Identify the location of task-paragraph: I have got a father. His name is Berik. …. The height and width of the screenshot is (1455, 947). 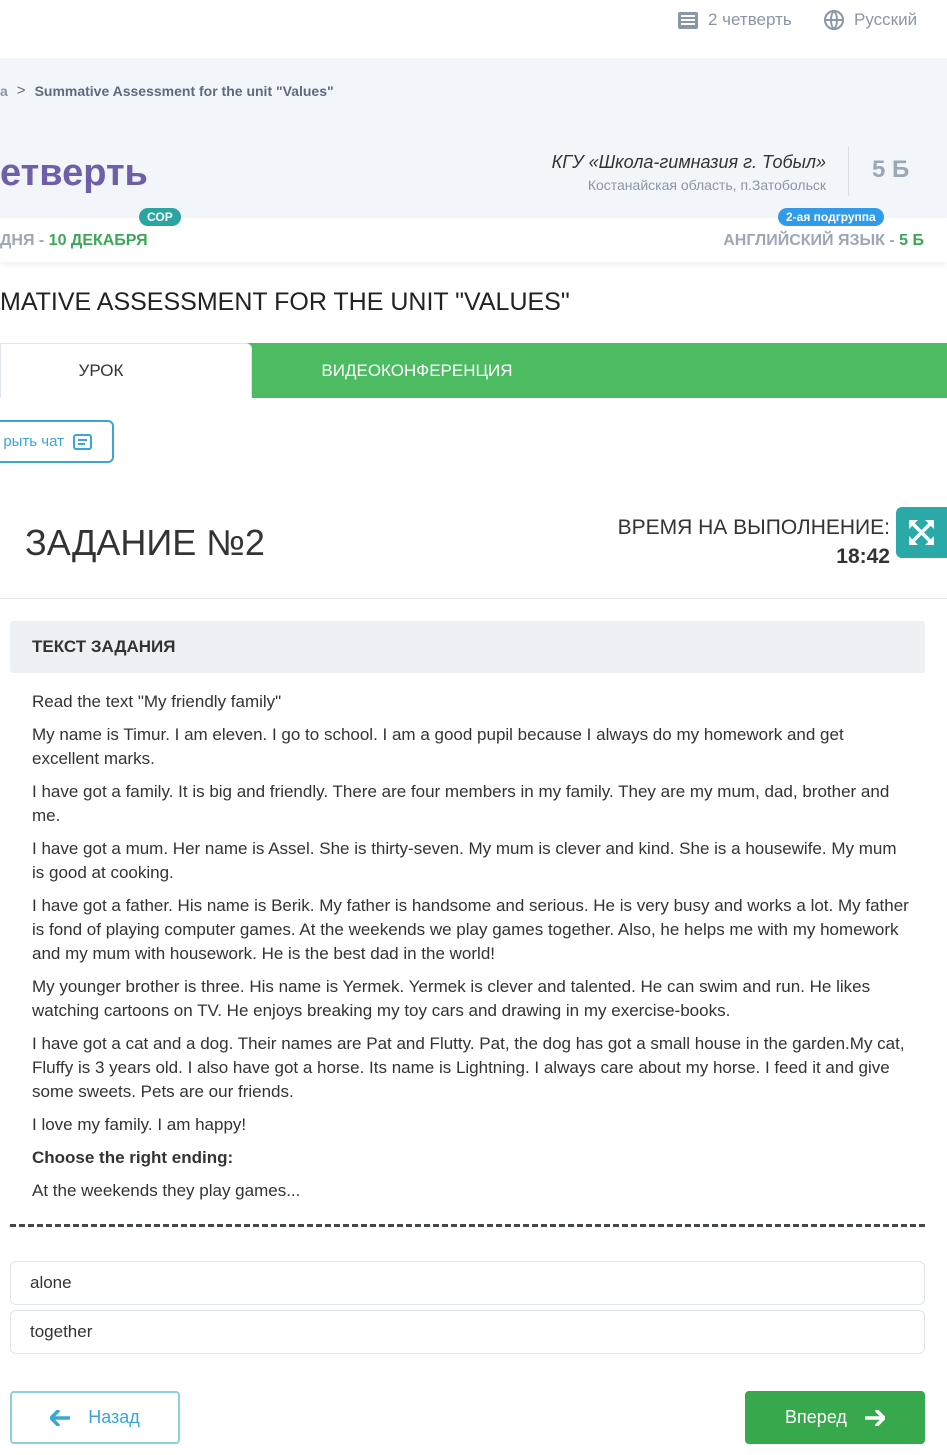
(470, 929).